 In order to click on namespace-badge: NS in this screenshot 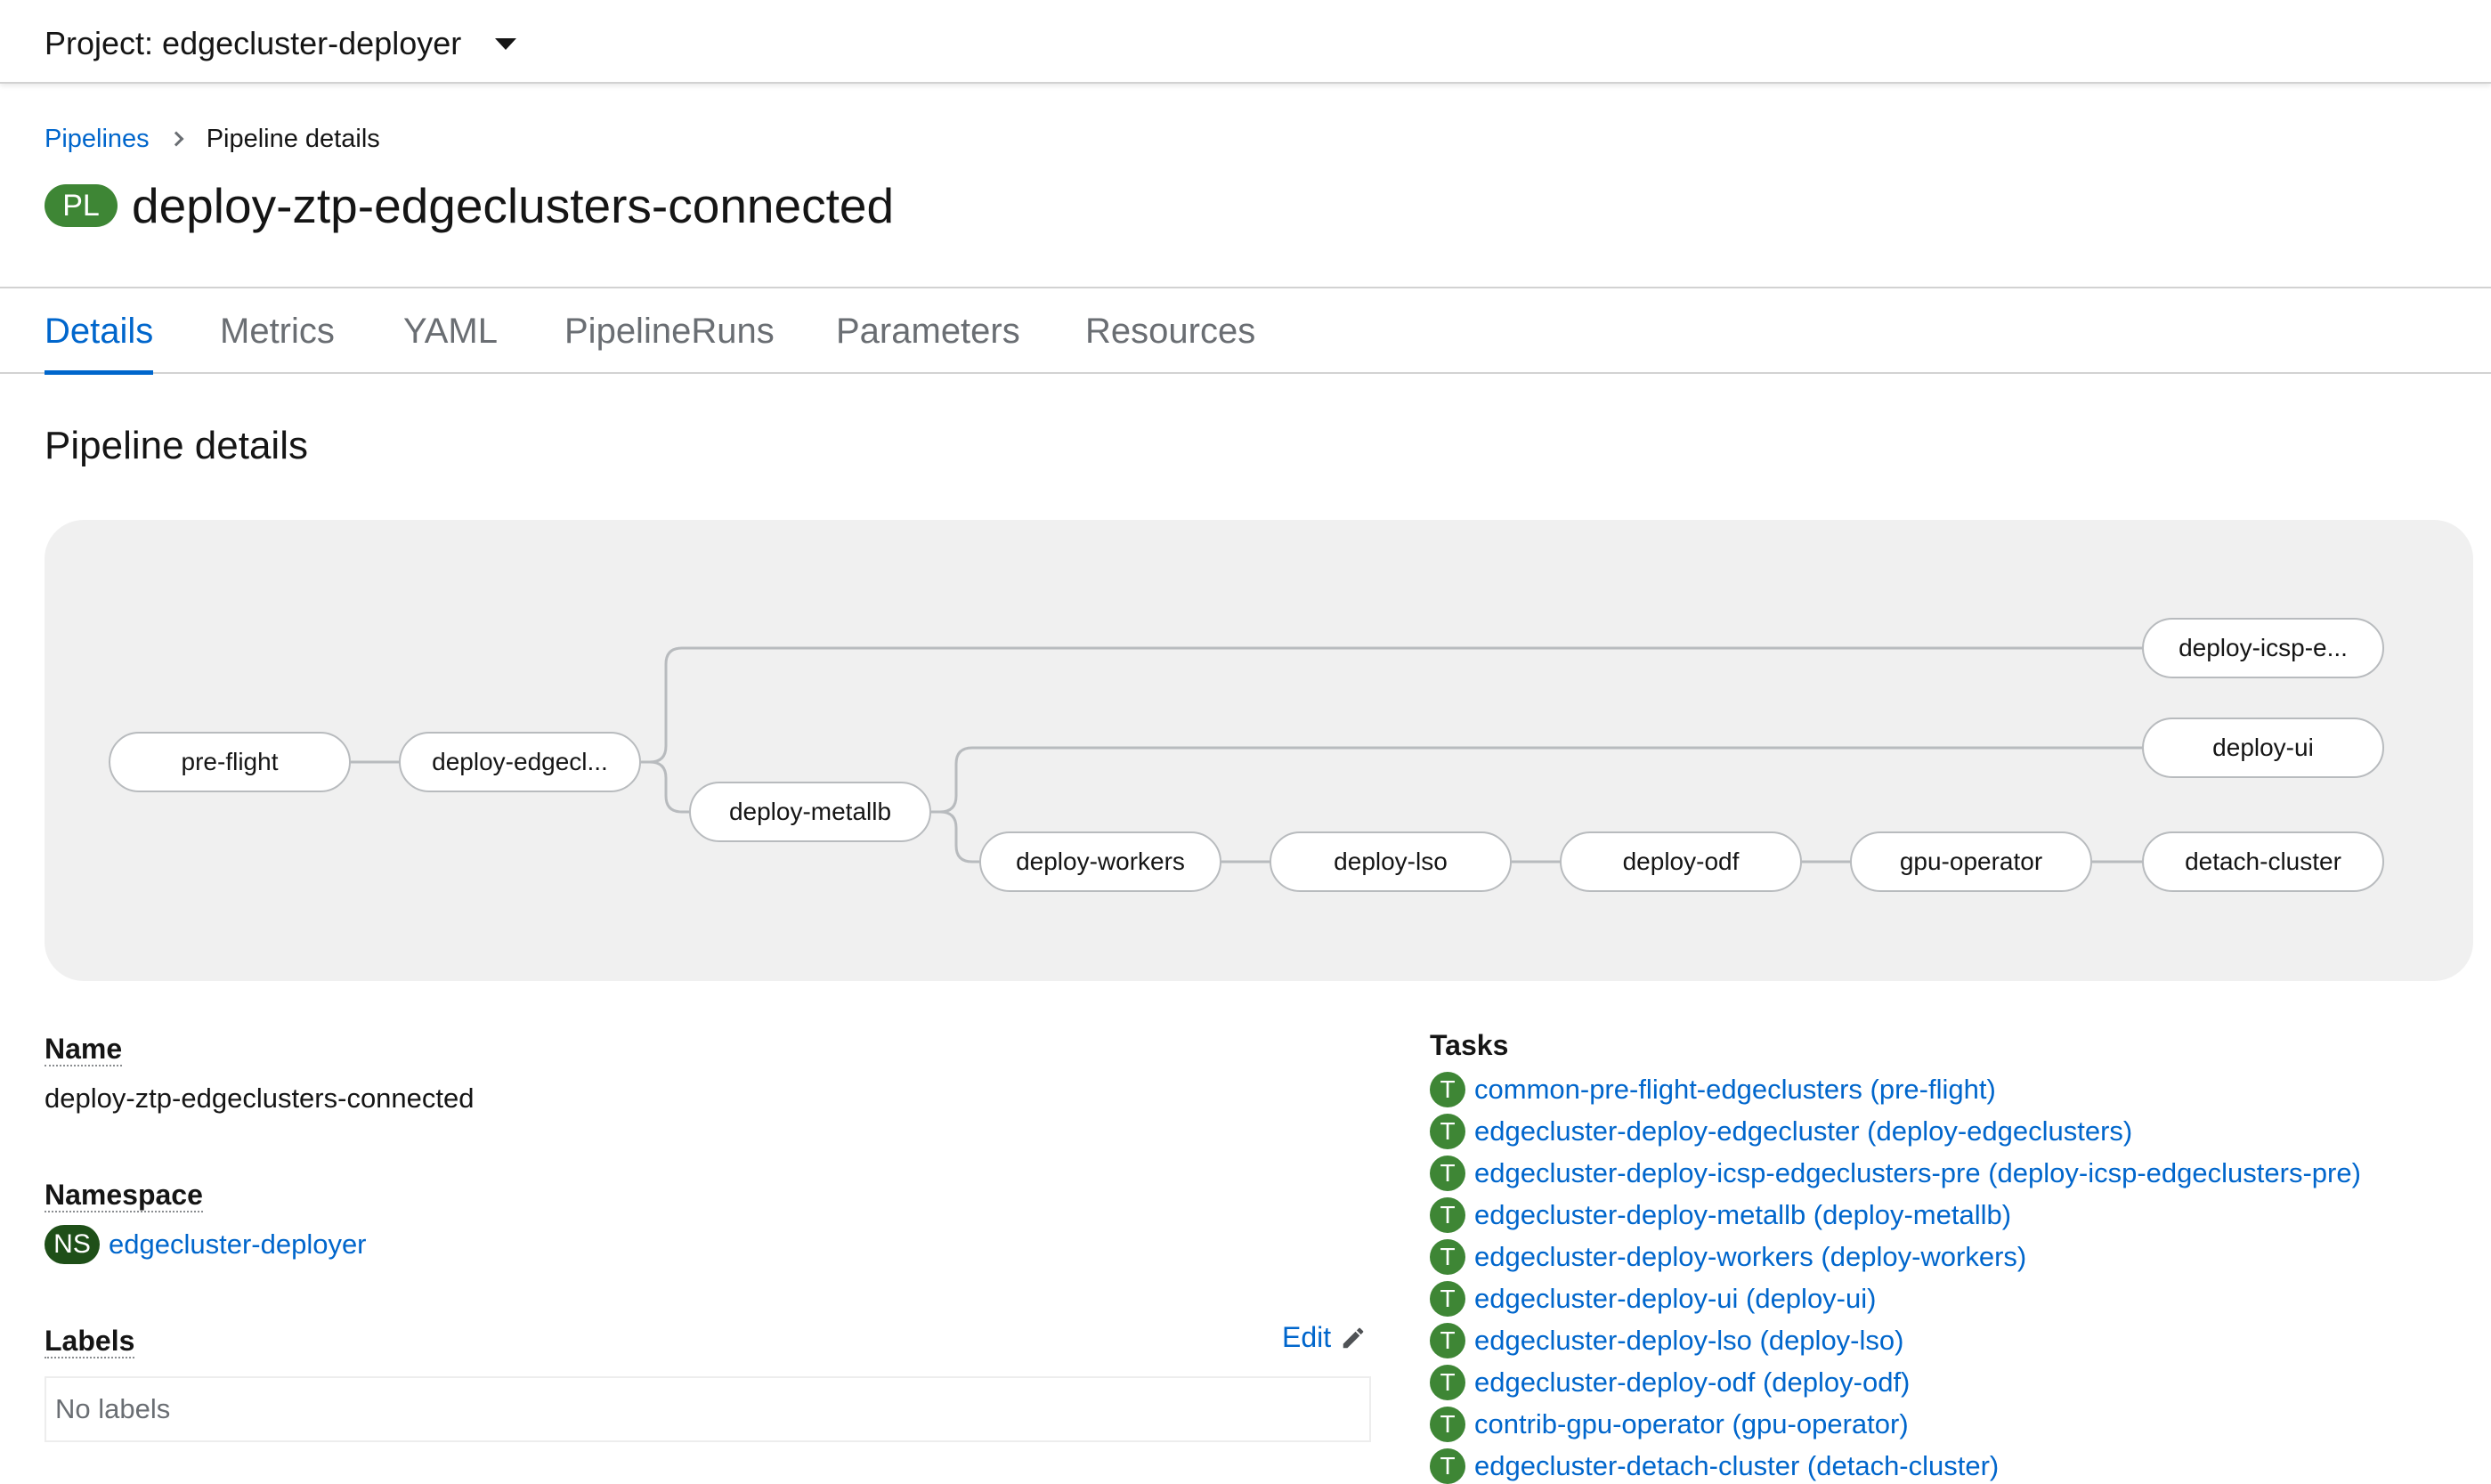, I will do `click(72, 1244)`.